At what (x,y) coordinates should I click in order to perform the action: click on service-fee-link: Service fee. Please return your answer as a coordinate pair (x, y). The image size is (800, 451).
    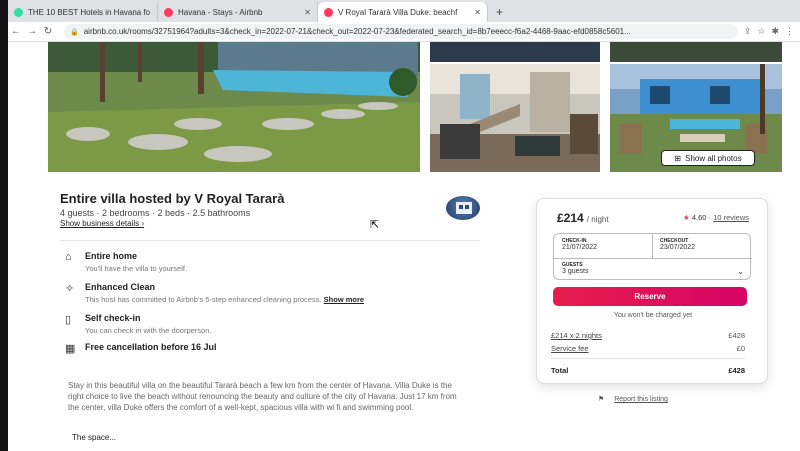
    Looking at the image, I should click on (570, 348).